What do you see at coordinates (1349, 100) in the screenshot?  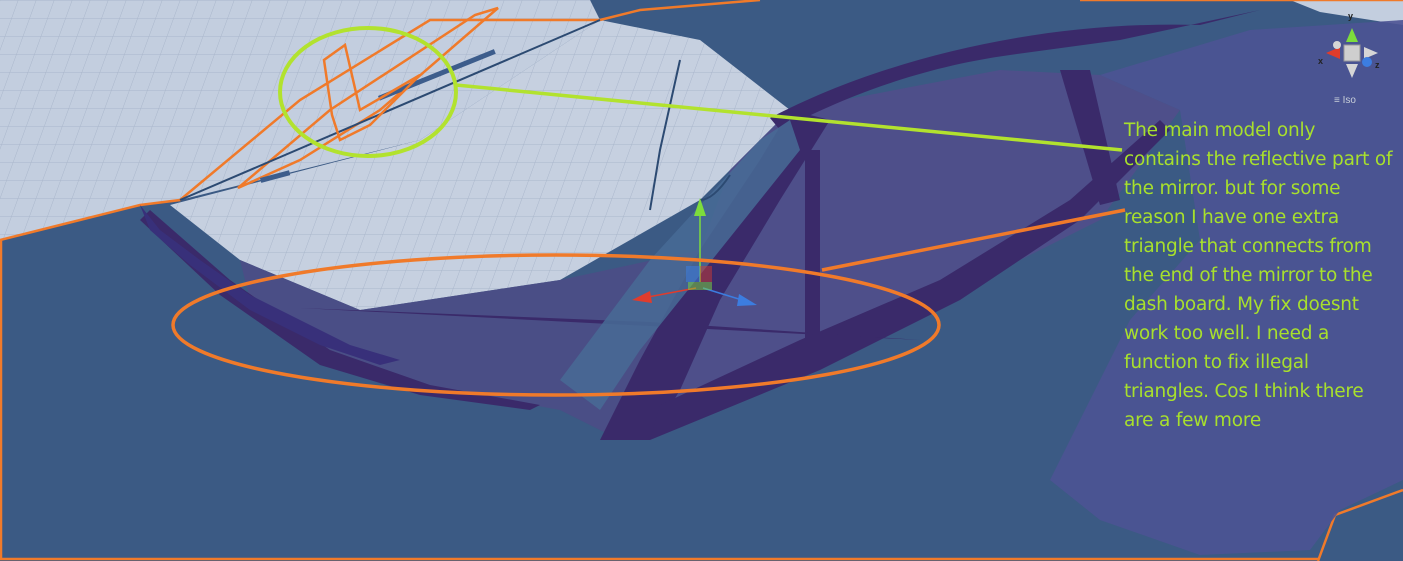 I see `projection-label: Iso` at bounding box center [1349, 100].